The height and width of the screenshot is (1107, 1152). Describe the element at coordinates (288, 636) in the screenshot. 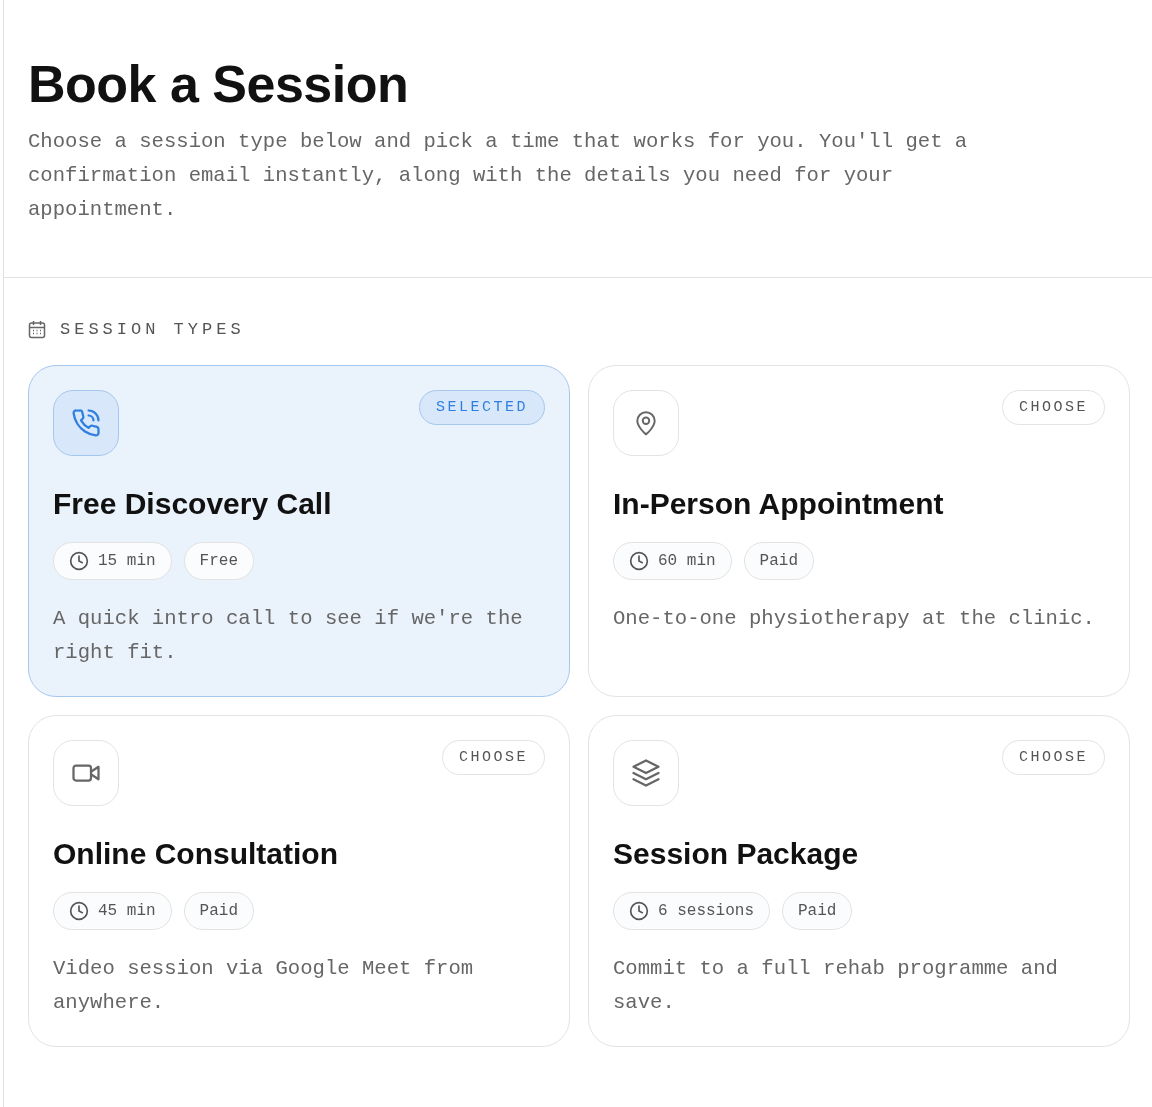

I see `card-description: A quick intro call to see if we're the right fit.` at that location.